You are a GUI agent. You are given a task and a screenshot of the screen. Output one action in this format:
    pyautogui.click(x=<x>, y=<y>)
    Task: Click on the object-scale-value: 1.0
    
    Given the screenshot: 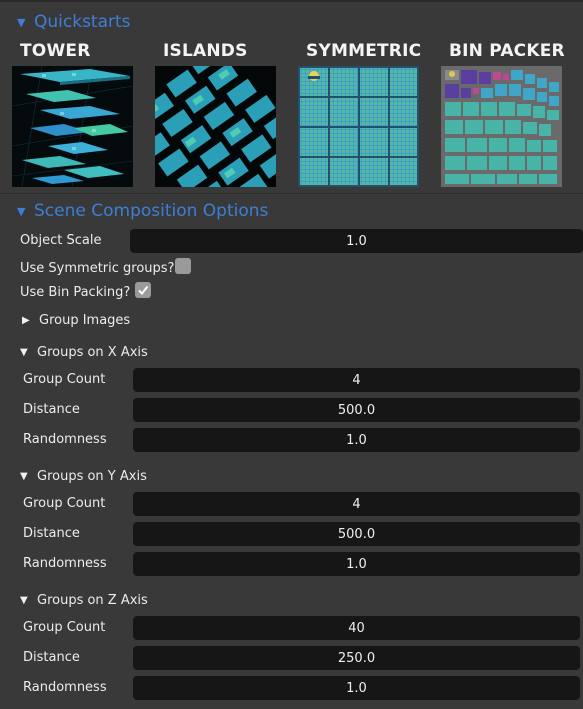 What is the action you would take?
    pyautogui.click(x=356, y=241)
    